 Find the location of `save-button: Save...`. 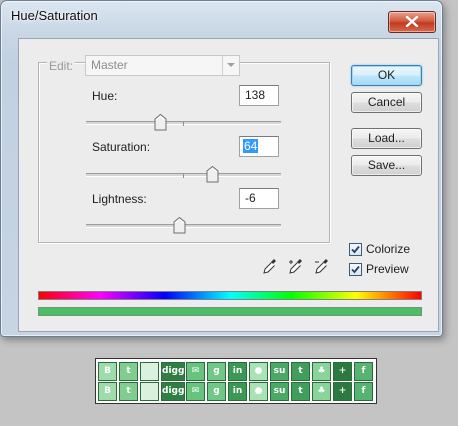

save-button: Save... is located at coordinates (386, 165).